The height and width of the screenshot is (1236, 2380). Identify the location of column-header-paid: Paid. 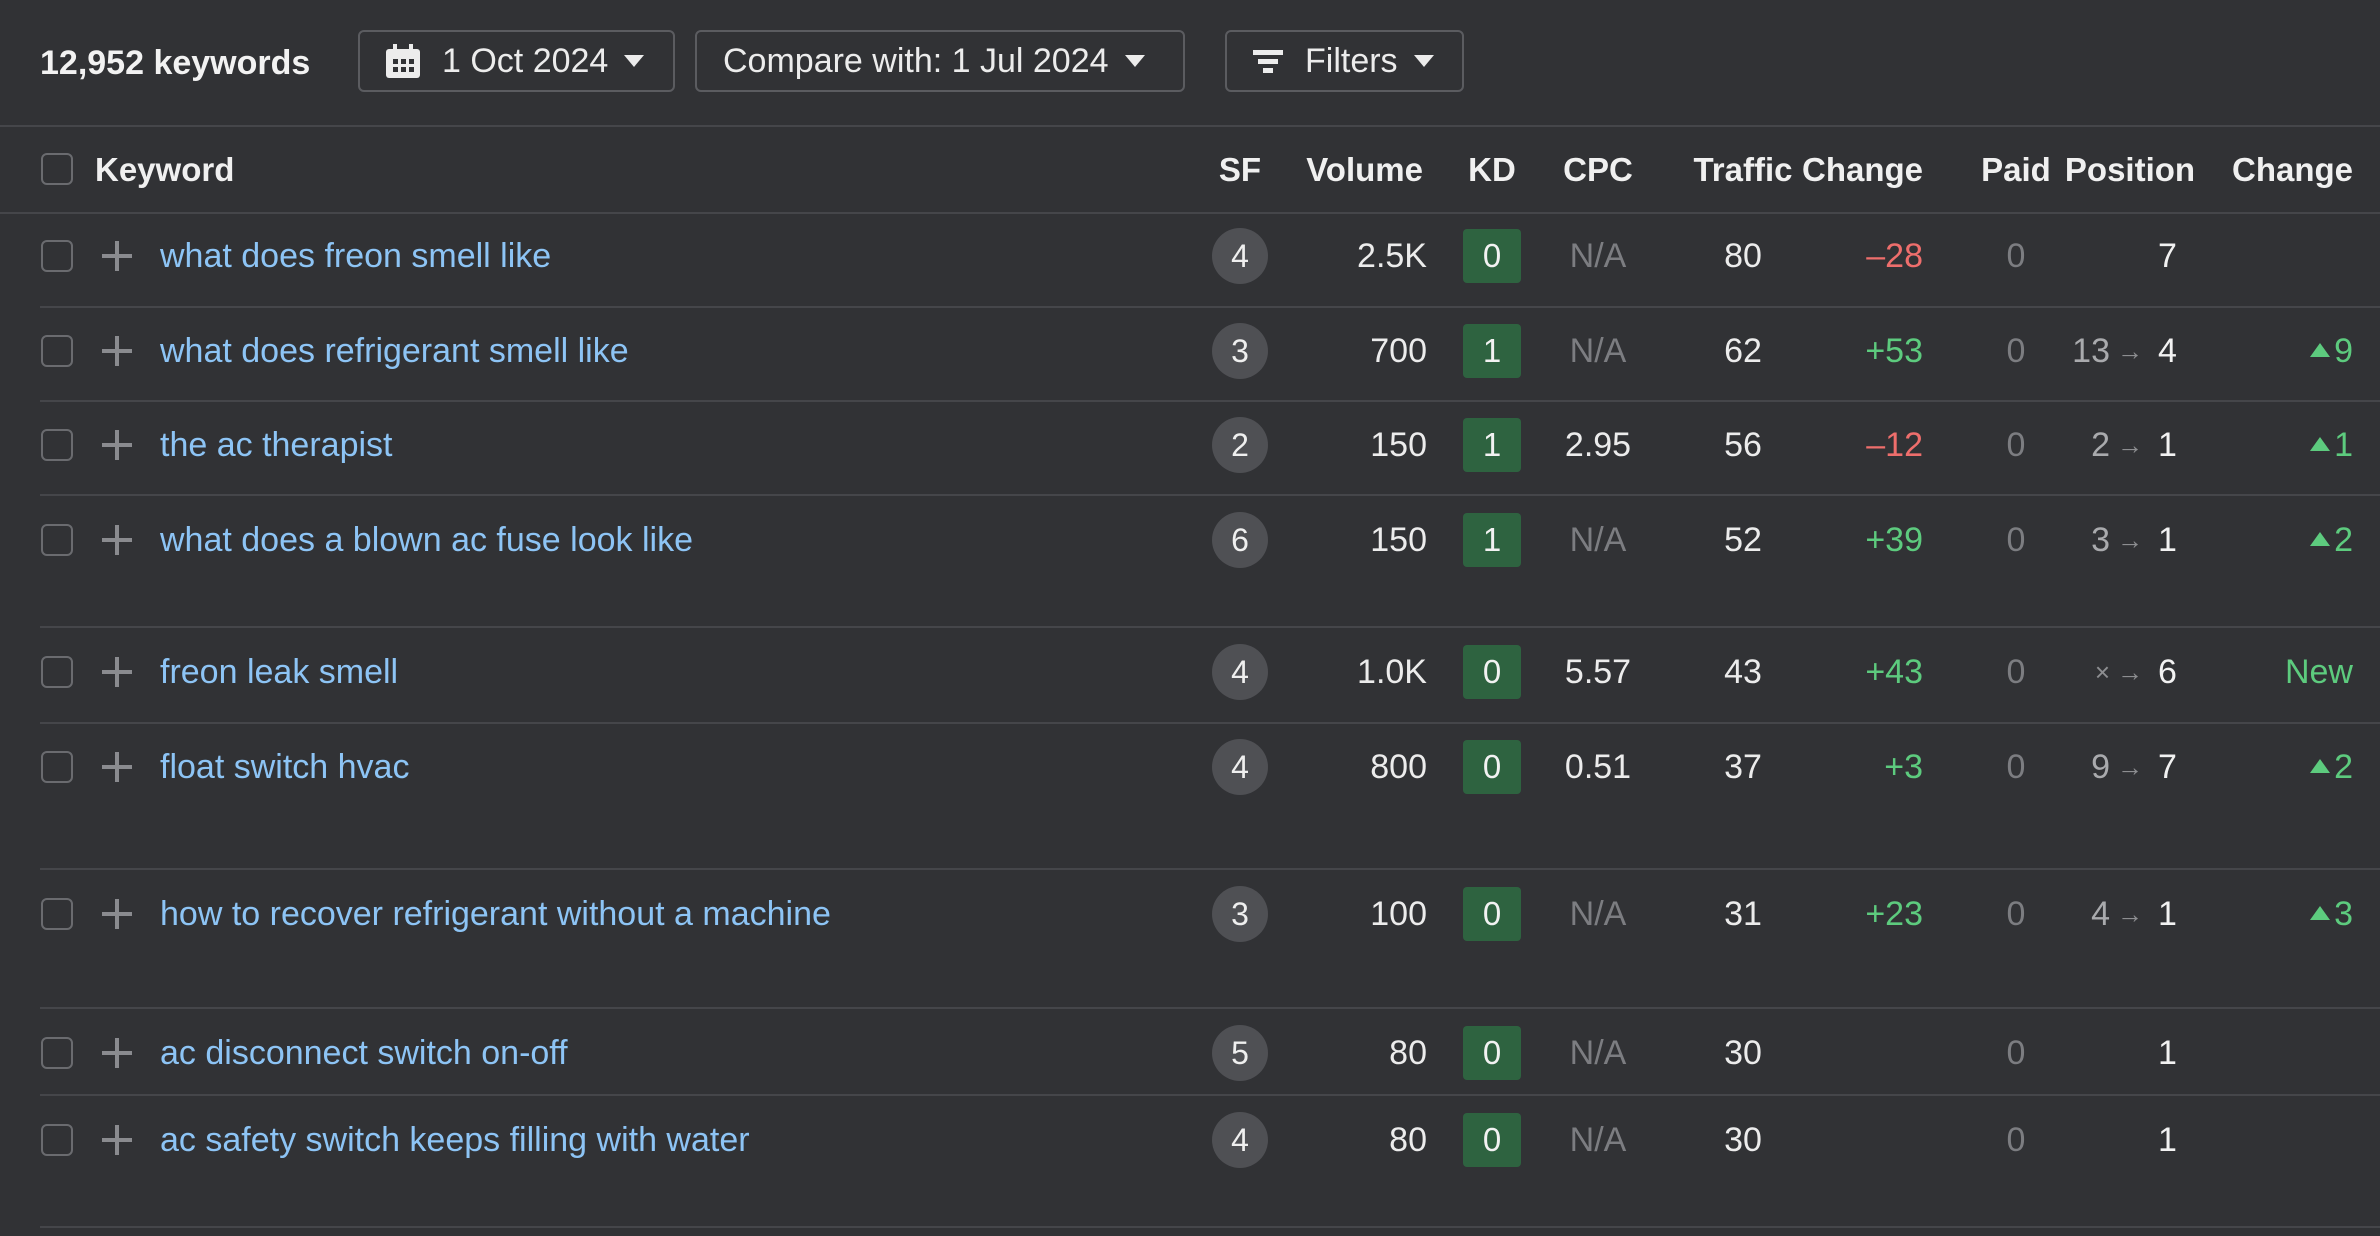
(2016, 169).